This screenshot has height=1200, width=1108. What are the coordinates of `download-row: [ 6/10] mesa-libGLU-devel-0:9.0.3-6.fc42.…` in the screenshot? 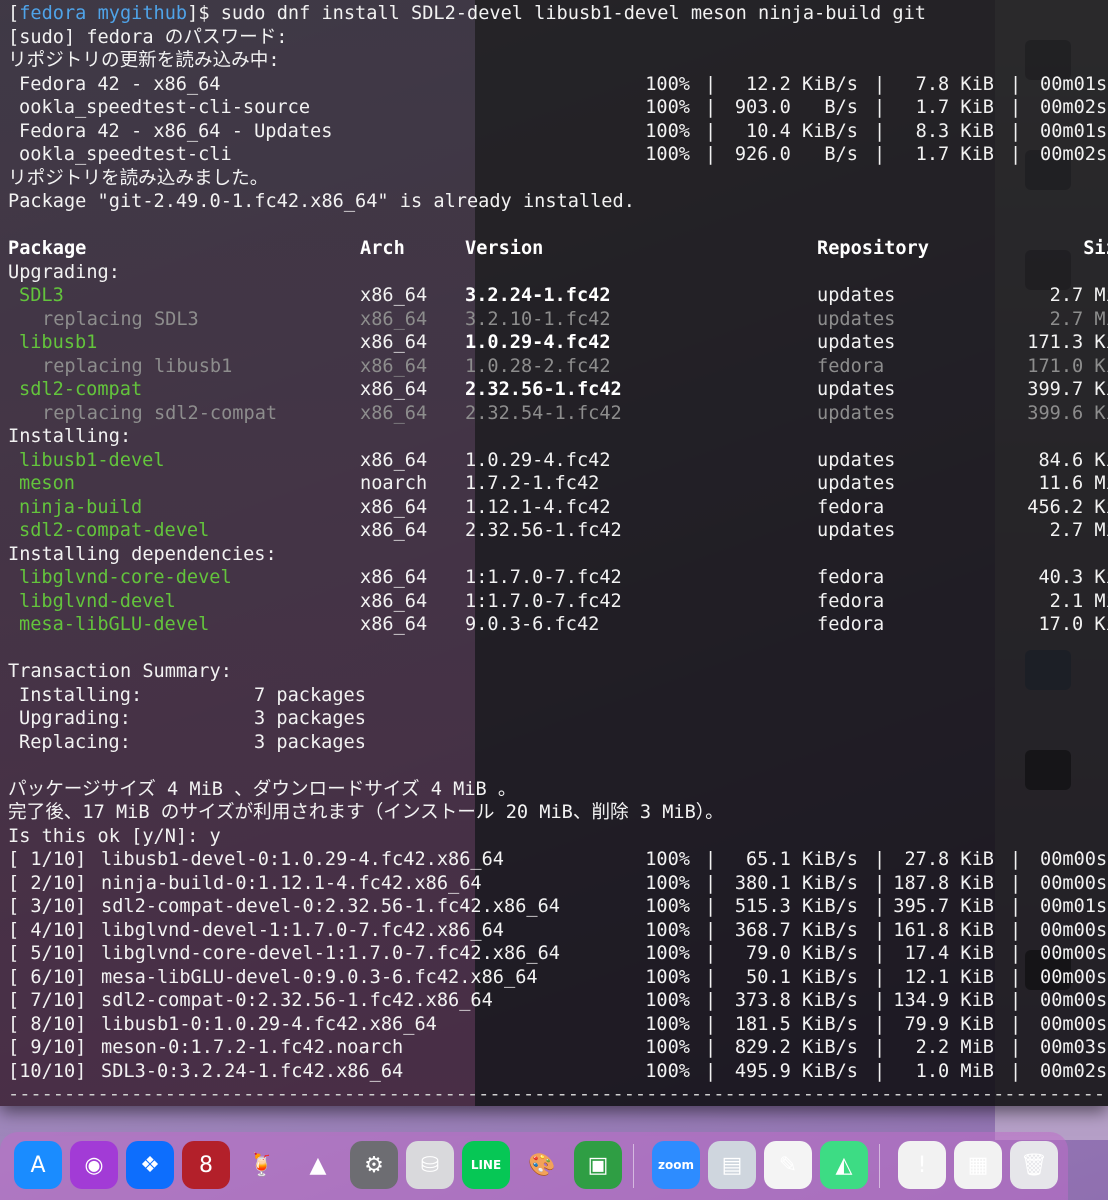 It's located at (558, 978).